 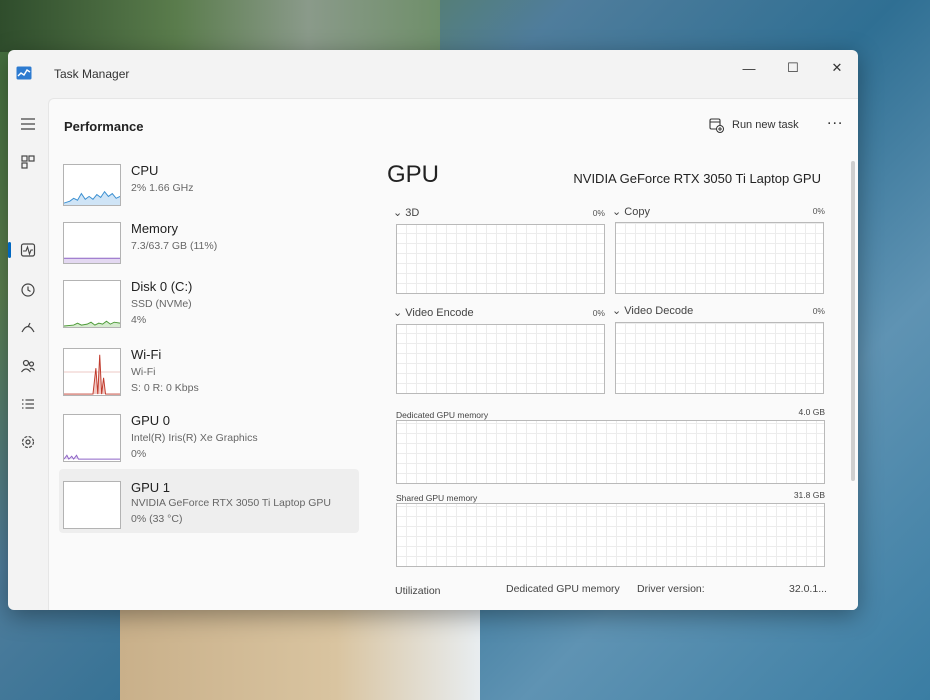 I want to click on device-name: GPU 1, so click(x=151, y=487).